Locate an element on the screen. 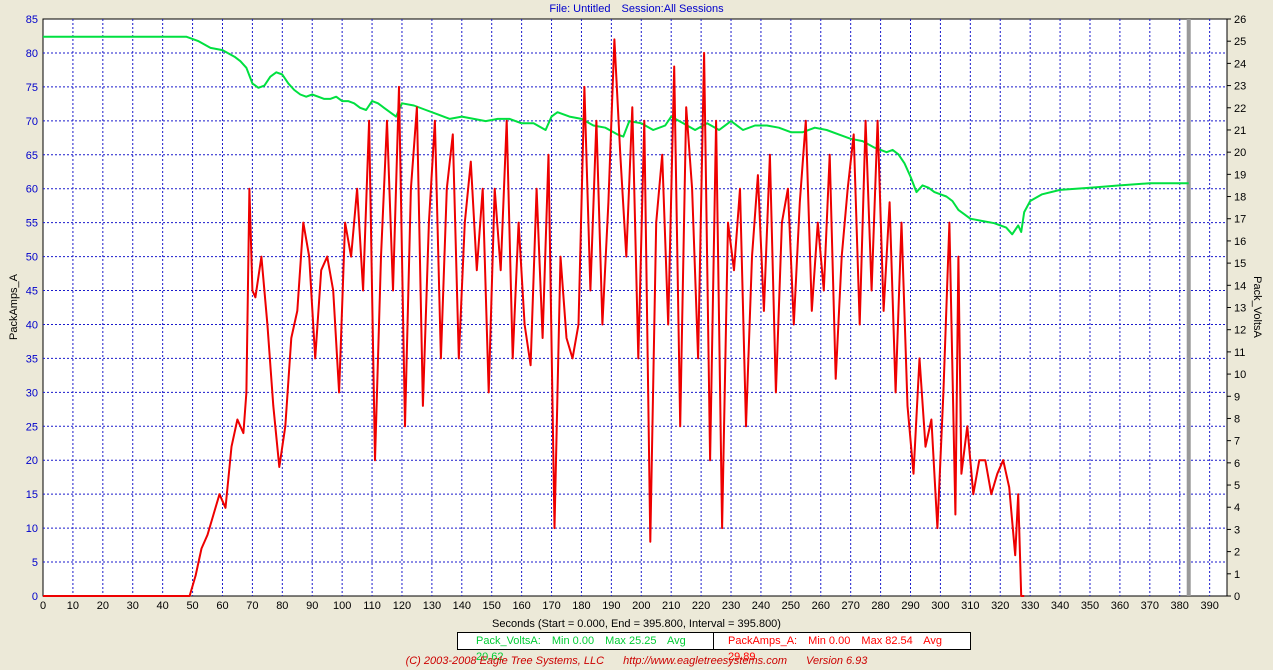 This screenshot has height=670, width=1273. x-tick-label: 350 is located at coordinates (1090, 606).